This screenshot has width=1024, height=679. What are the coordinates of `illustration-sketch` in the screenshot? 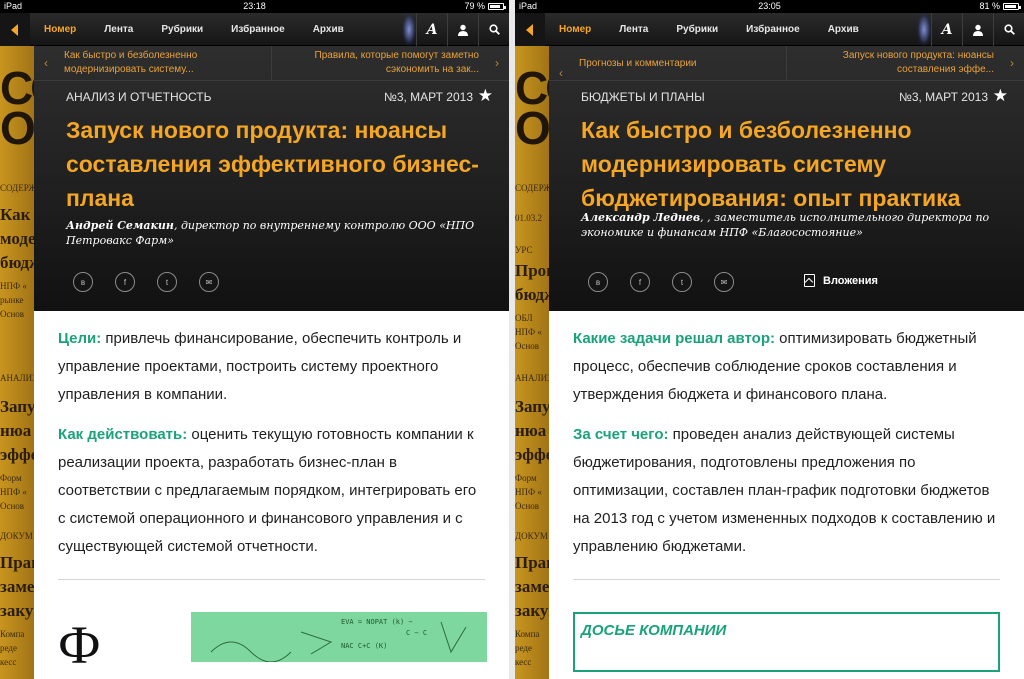 It's located at (338, 641).